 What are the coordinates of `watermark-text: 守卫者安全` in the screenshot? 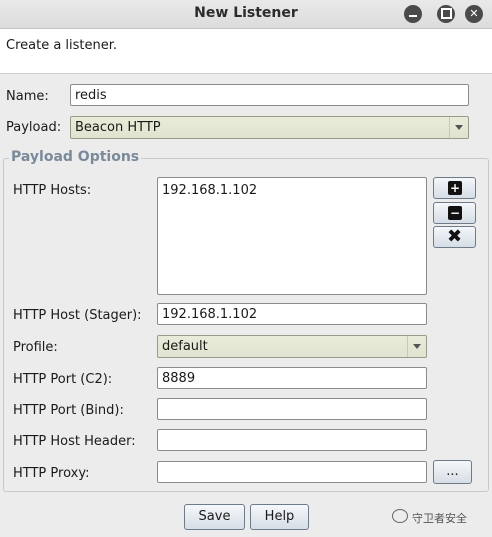 It's located at (439, 518).